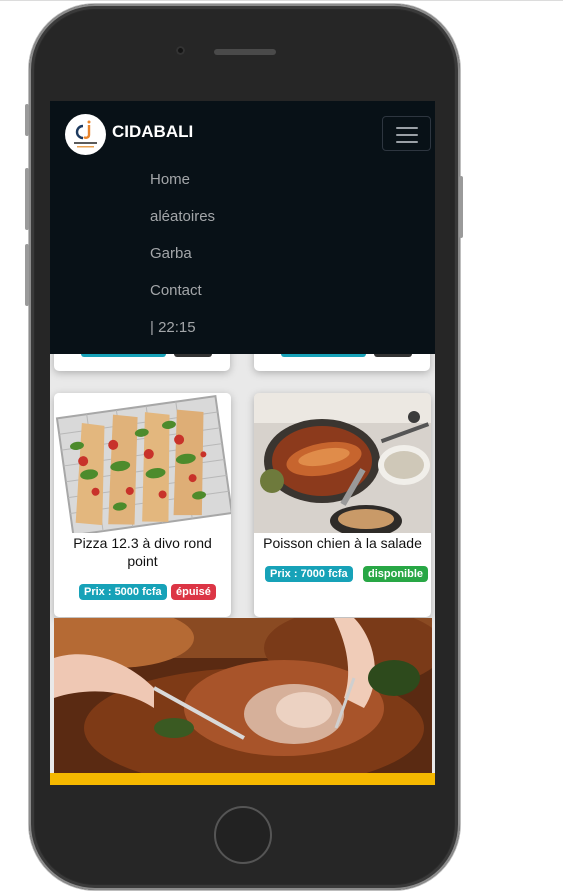 The image size is (563, 894). Describe the element at coordinates (27, 275) in the screenshot. I see `phone-volume-down` at that location.